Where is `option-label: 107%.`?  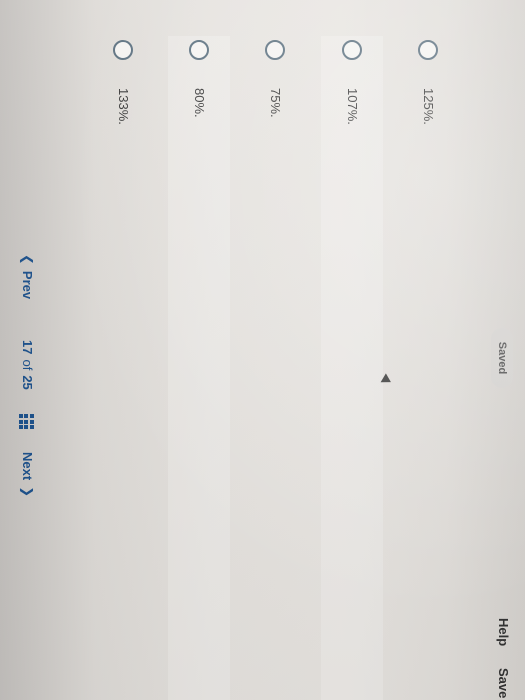
option-label: 107%. is located at coordinates (352, 106).